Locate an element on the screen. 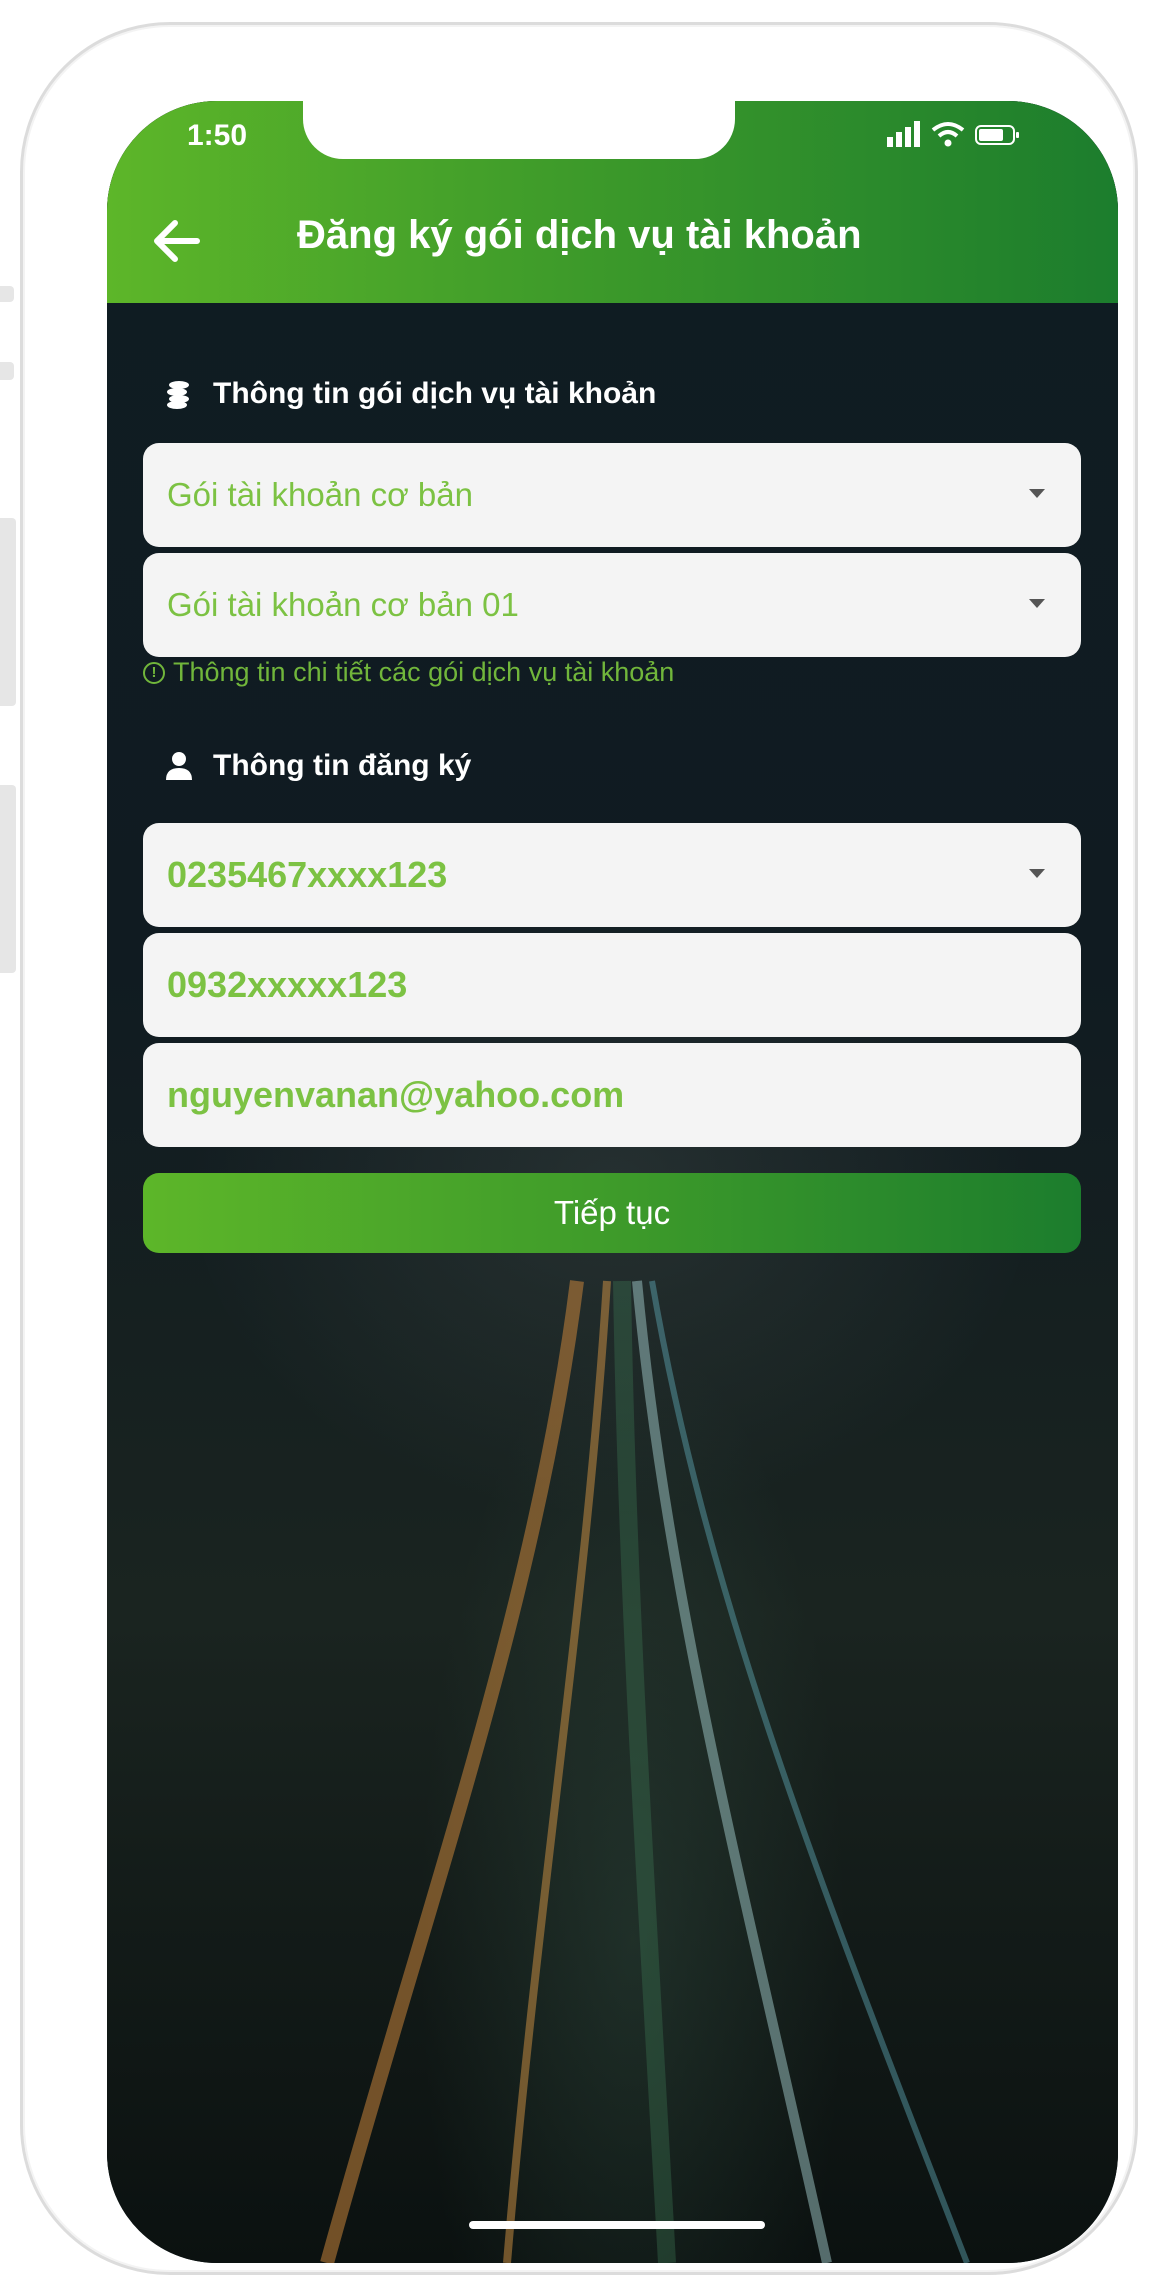  section-heading-label: Thông tin đăng ký is located at coordinates (342, 765).